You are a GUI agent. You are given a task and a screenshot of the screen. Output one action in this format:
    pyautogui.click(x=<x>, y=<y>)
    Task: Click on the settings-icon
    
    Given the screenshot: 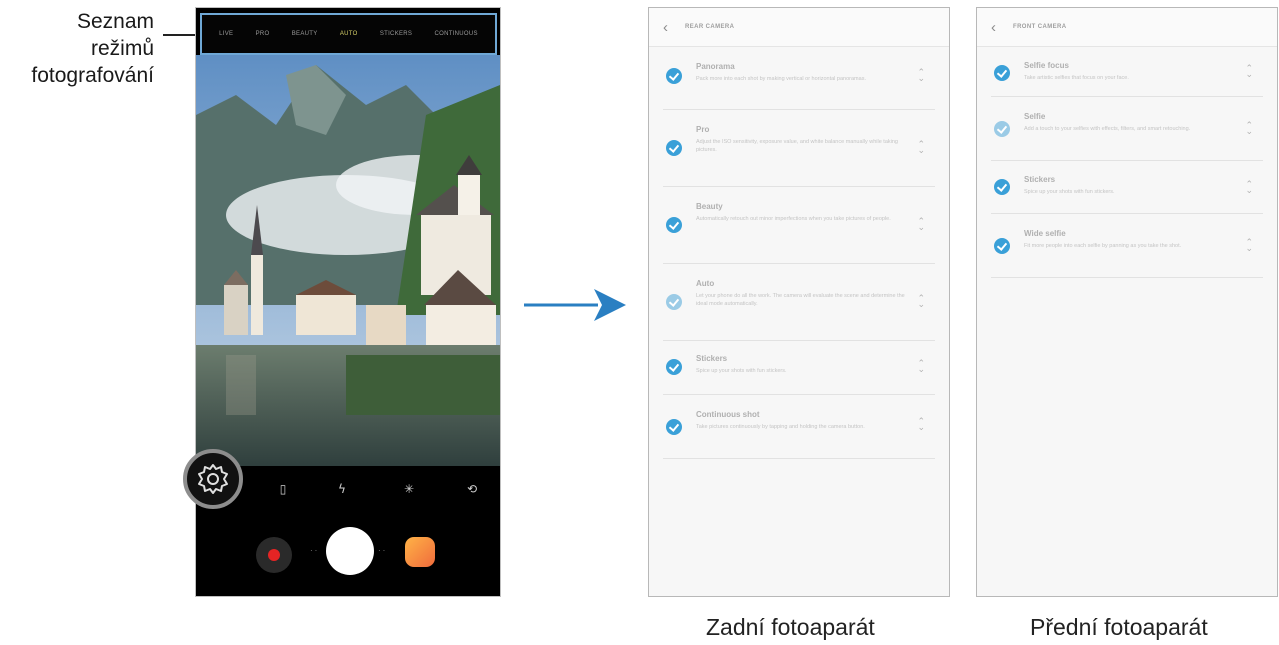 What is the action you would take?
    pyautogui.click(x=213, y=479)
    